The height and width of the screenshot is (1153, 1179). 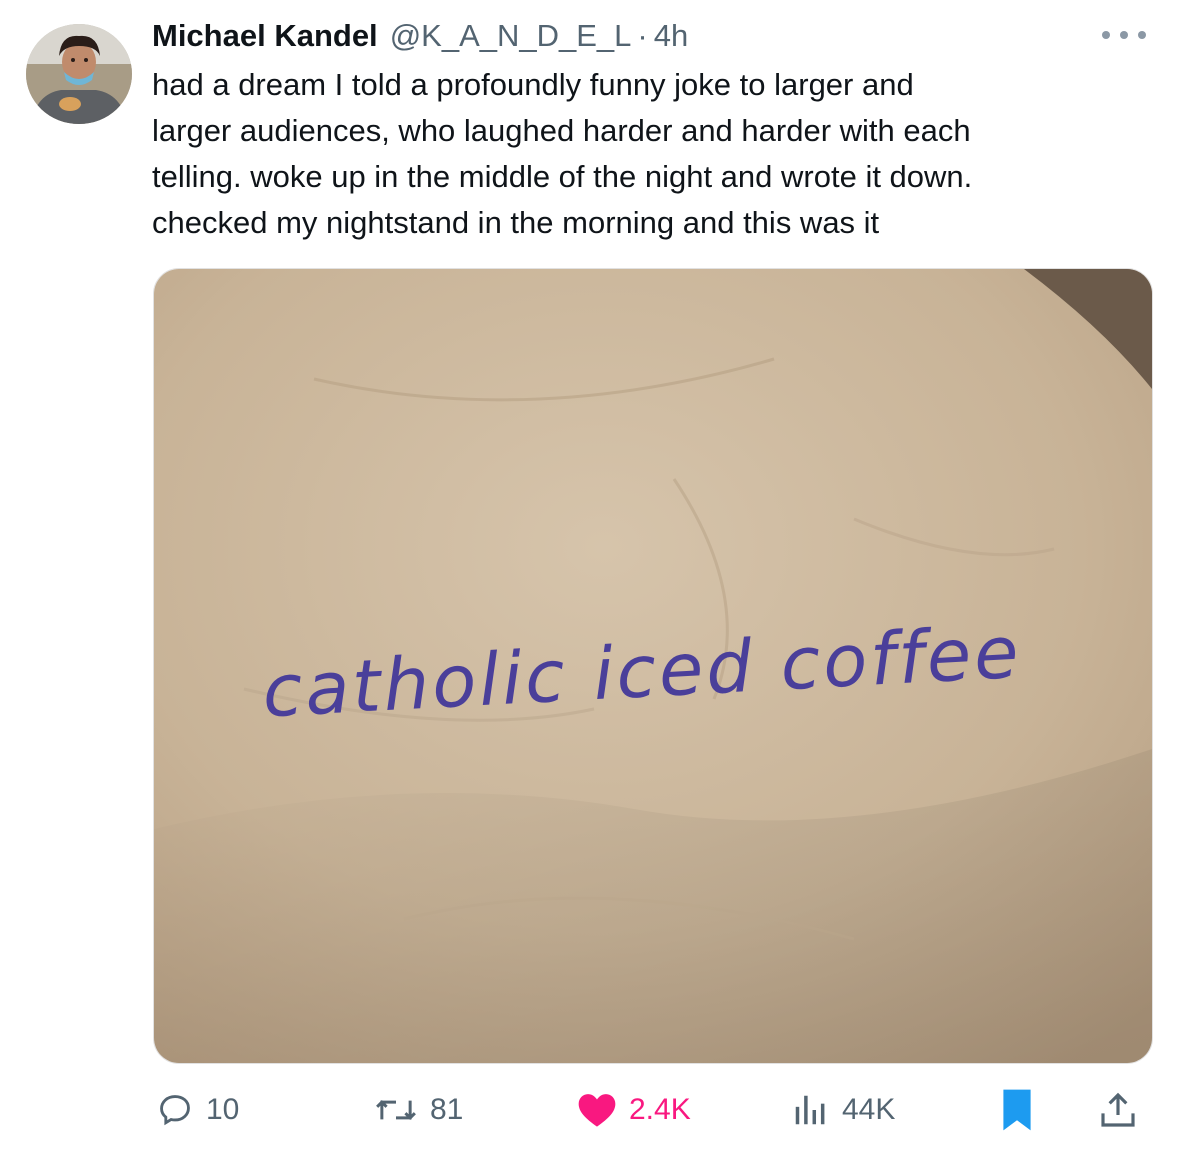 I want to click on like-count: 2.4K, so click(x=660, y=1109).